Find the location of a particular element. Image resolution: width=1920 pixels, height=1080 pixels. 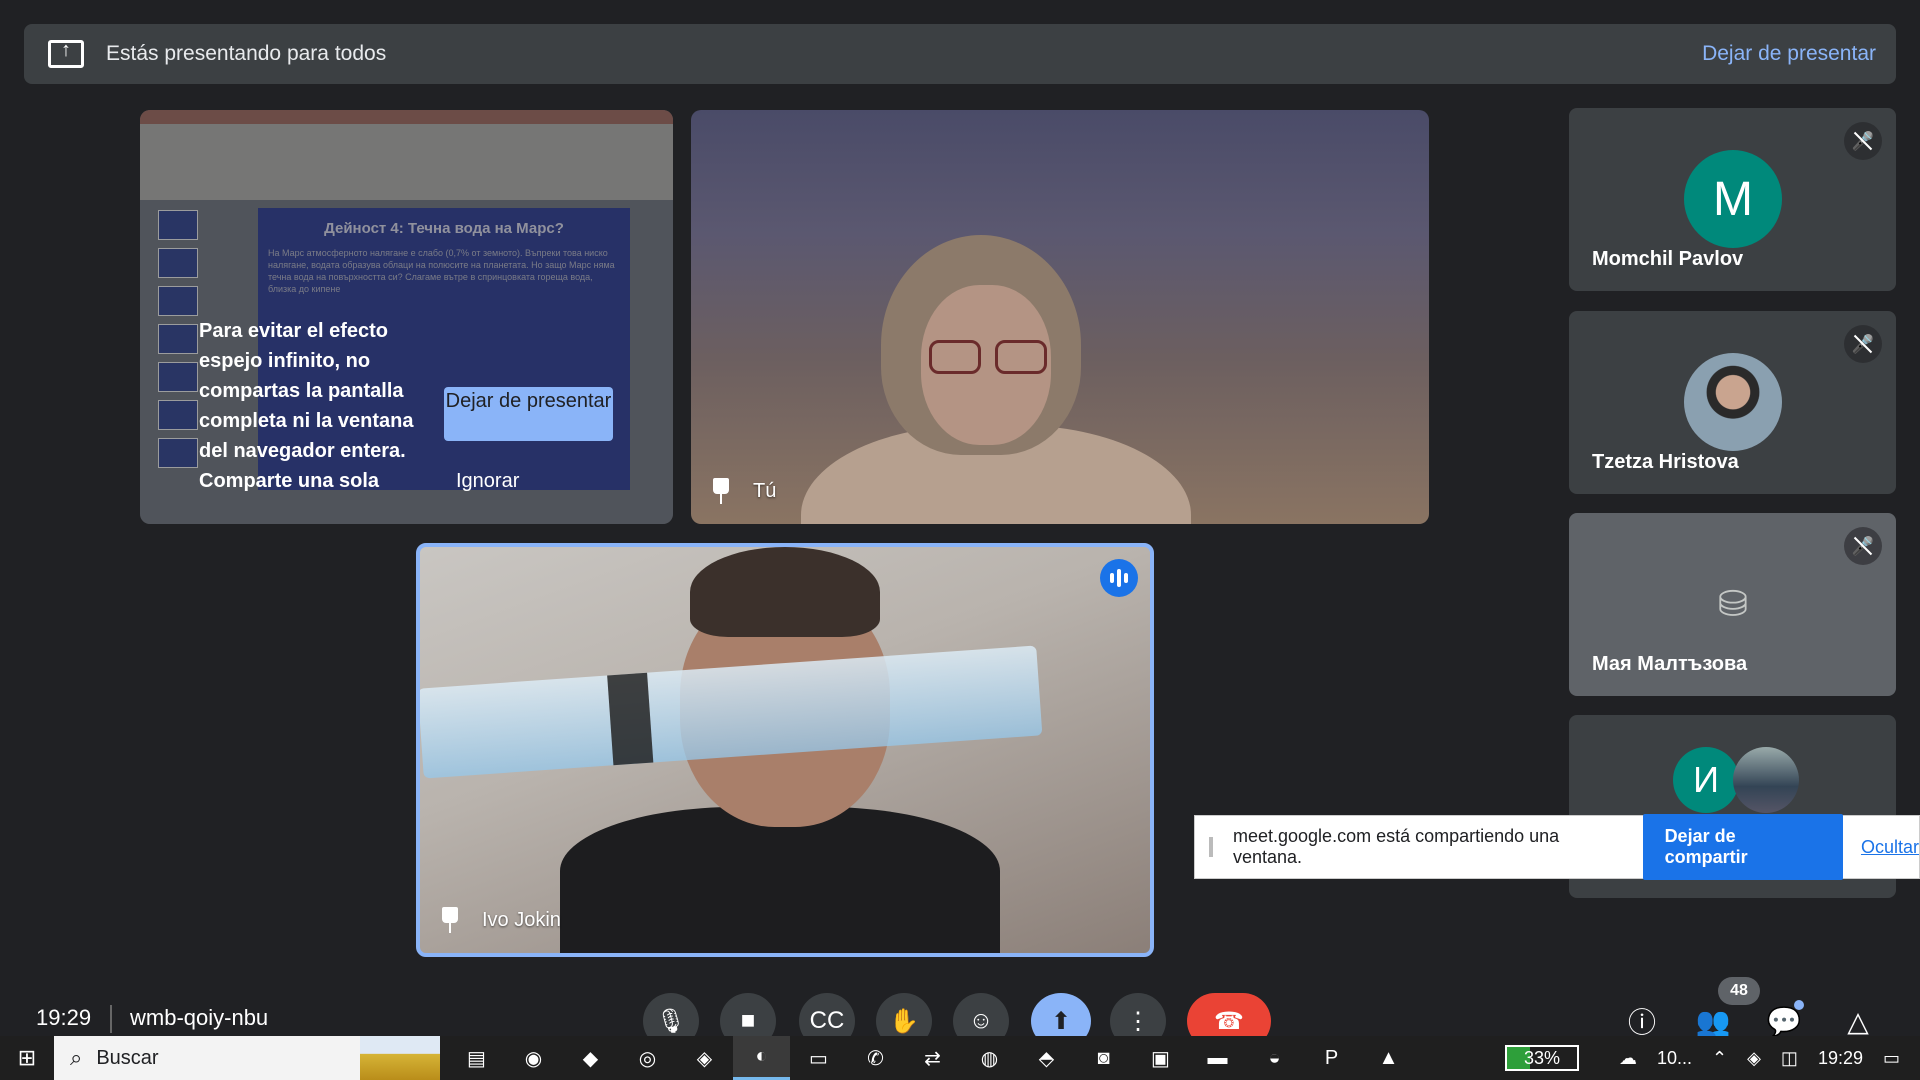

present-screen-icon is located at coordinates (66, 53).